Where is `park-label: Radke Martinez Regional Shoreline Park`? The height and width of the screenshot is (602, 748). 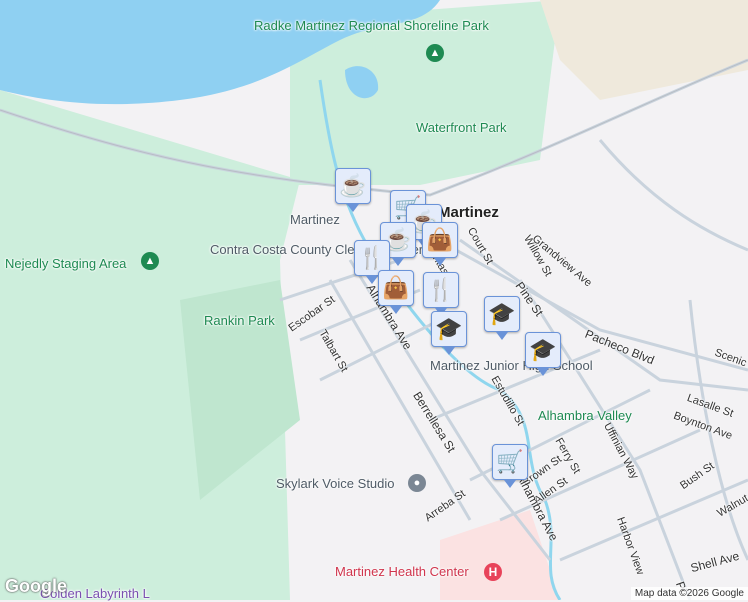
park-label: Radke Martinez Regional Shoreline Park is located at coordinates (371, 25).